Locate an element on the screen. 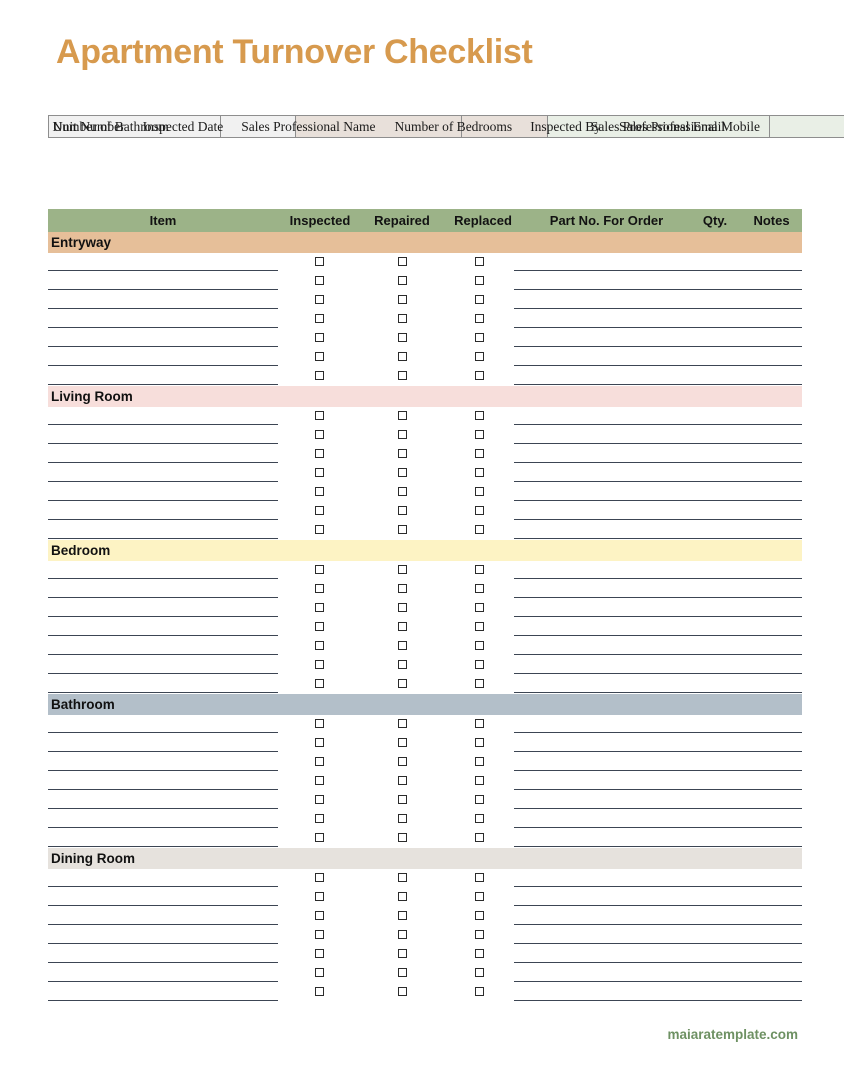 The image size is (844, 1069). info-value-cell is located at coordinates (806, 126).